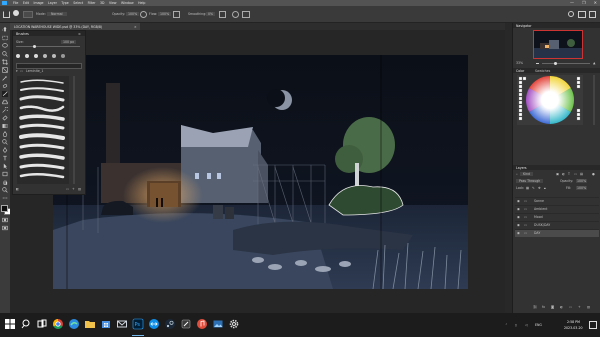 The width and height of the screenshot is (600, 337). I want to click on lock-paint-icon: ✎, so click(533, 188).